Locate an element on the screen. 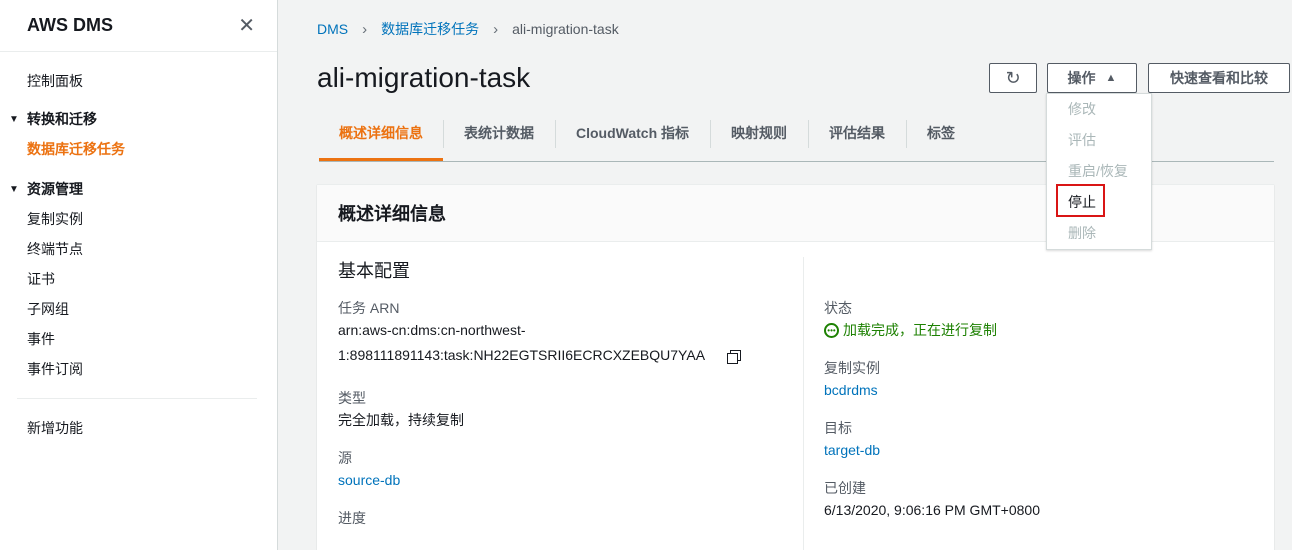  breadcrumb: DMS › 数据库迁移任务 › ali-migration-task is located at coordinates (468, 29).